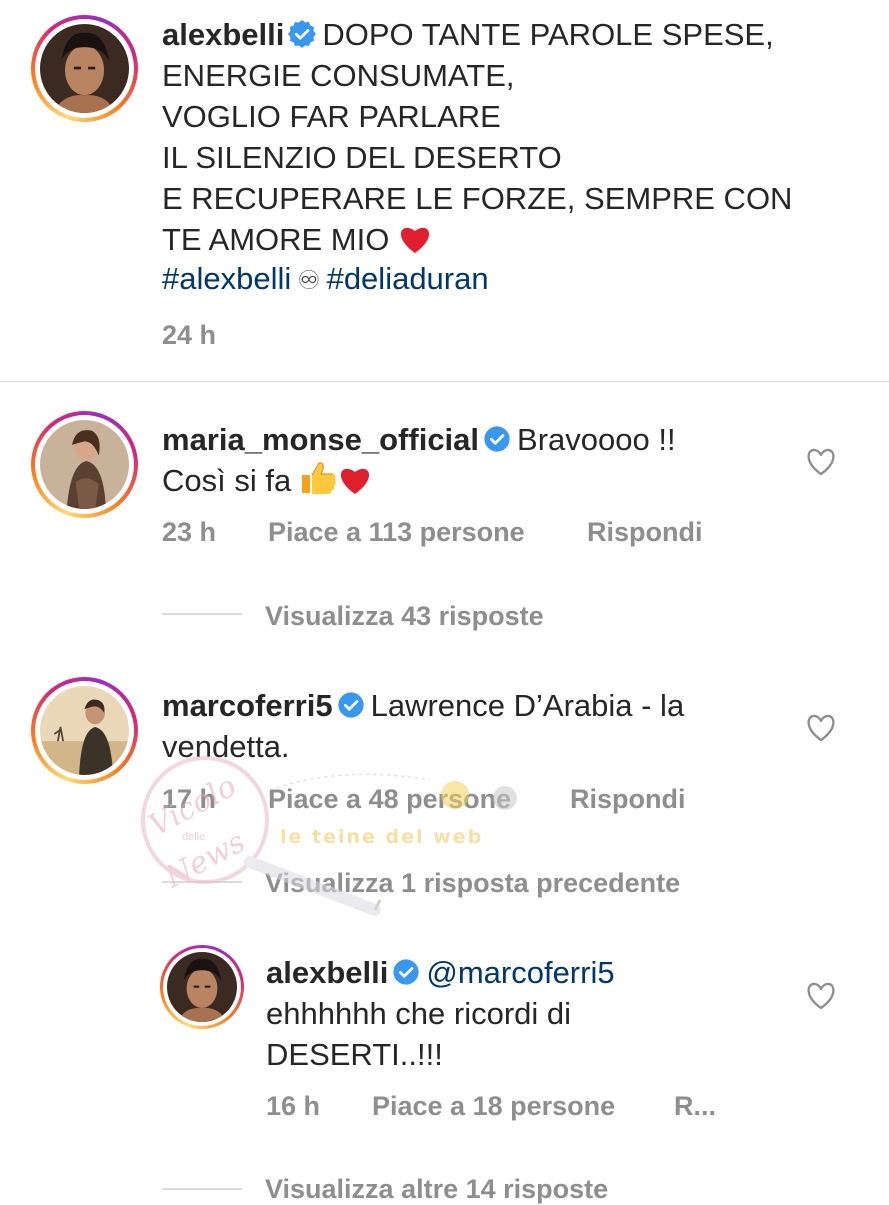 This screenshot has height=1205, width=889. Describe the element at coordinates (227, 480) in the screenshot. I see `comment-text-maria-2: Così si fa` at that location.